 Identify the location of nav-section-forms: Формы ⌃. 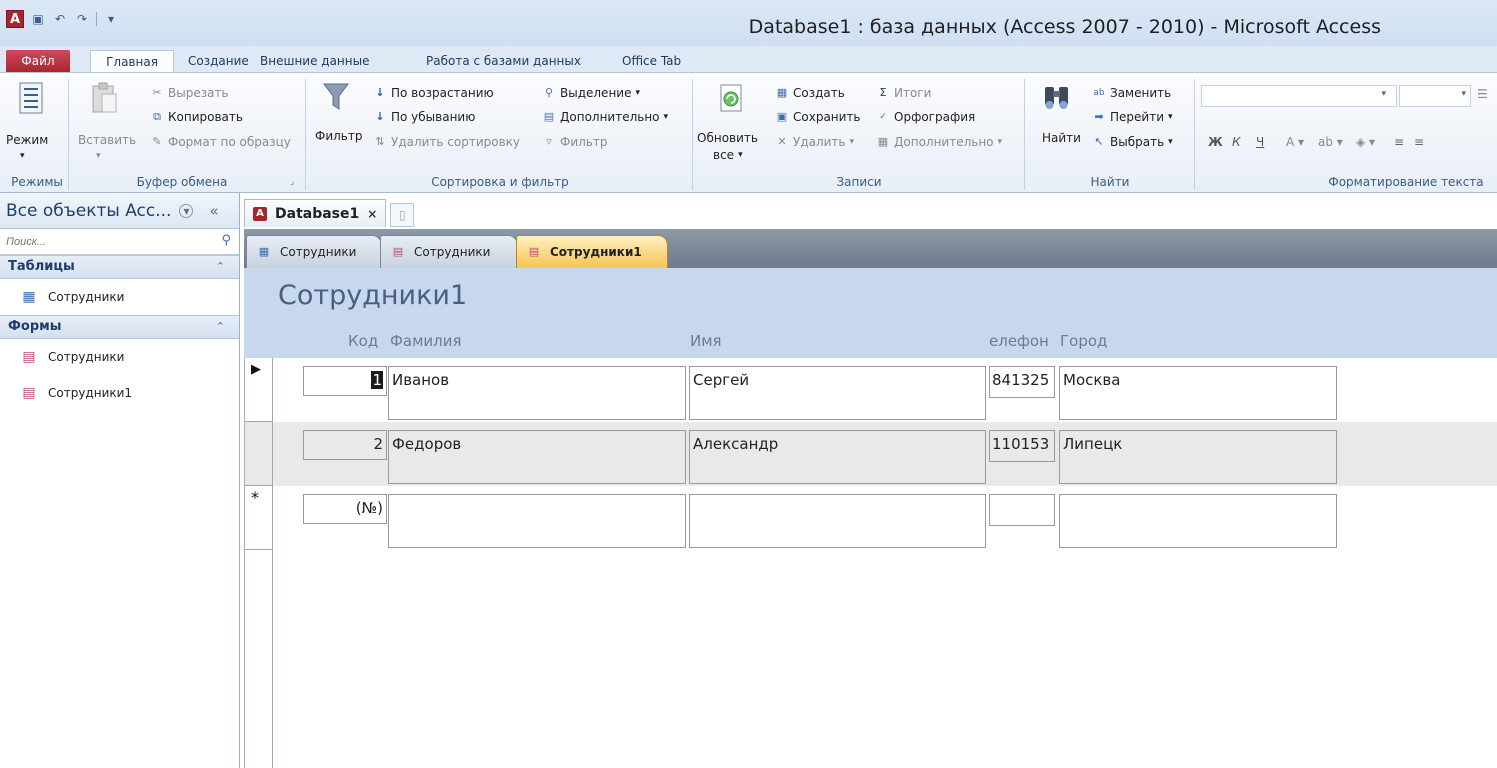
(119, 327).